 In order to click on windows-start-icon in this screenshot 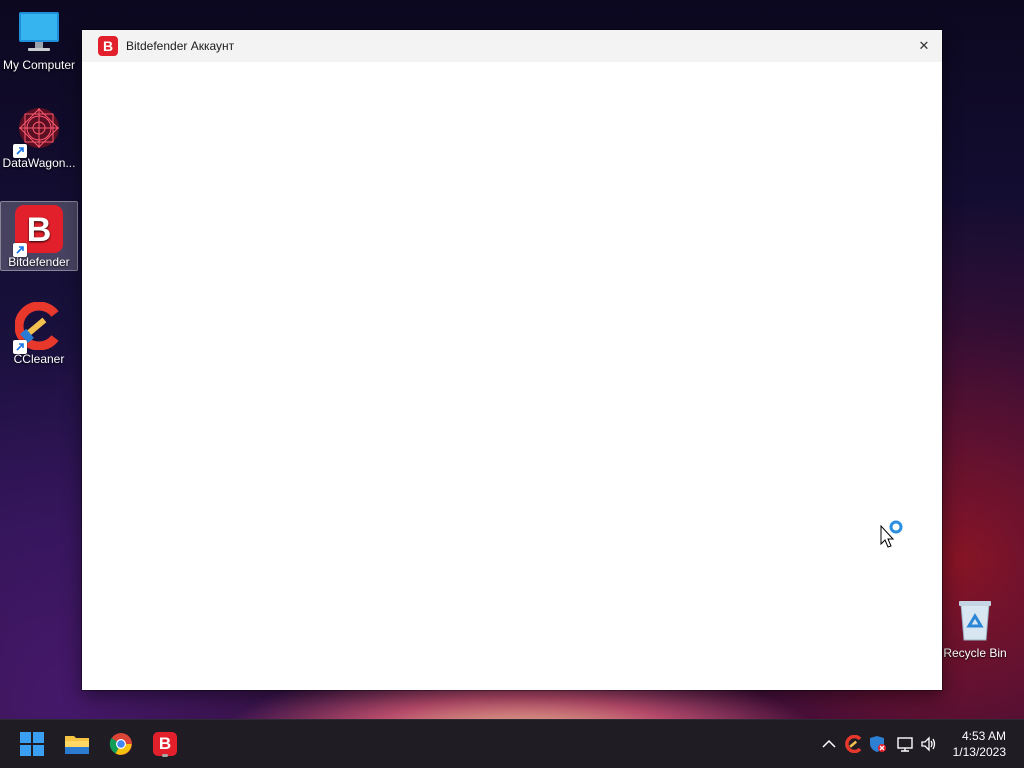, I will do `click(32, 744)`.